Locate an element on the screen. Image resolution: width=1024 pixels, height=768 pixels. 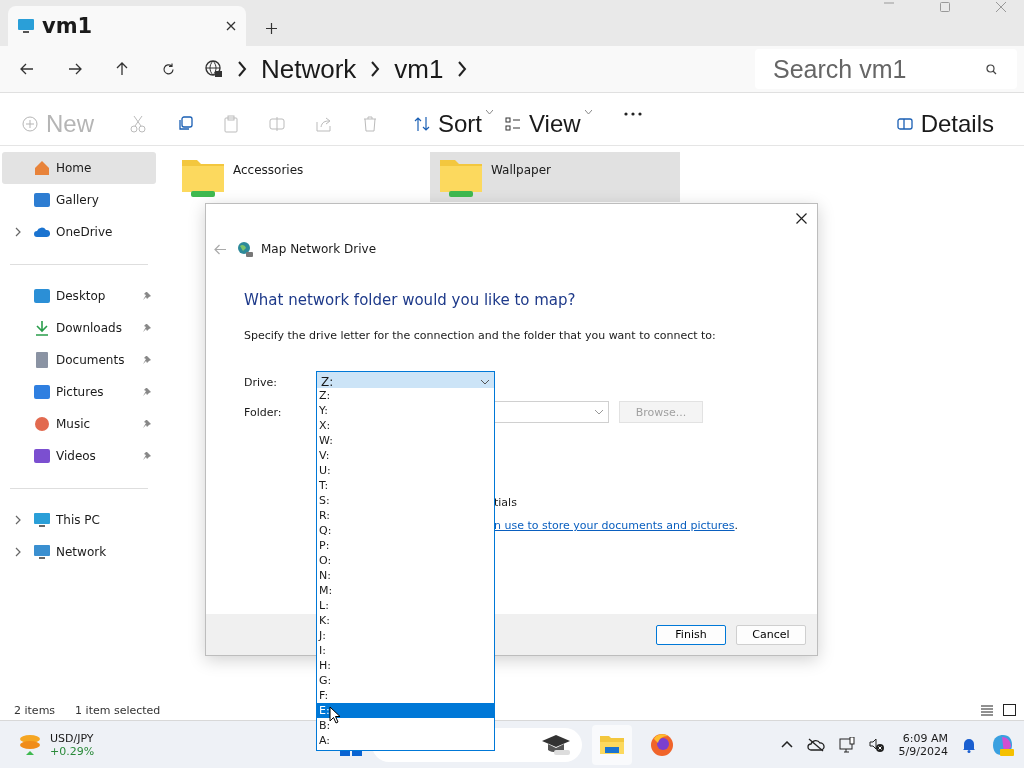
folder-tile: Accessories is located at coordinates (297, 177).